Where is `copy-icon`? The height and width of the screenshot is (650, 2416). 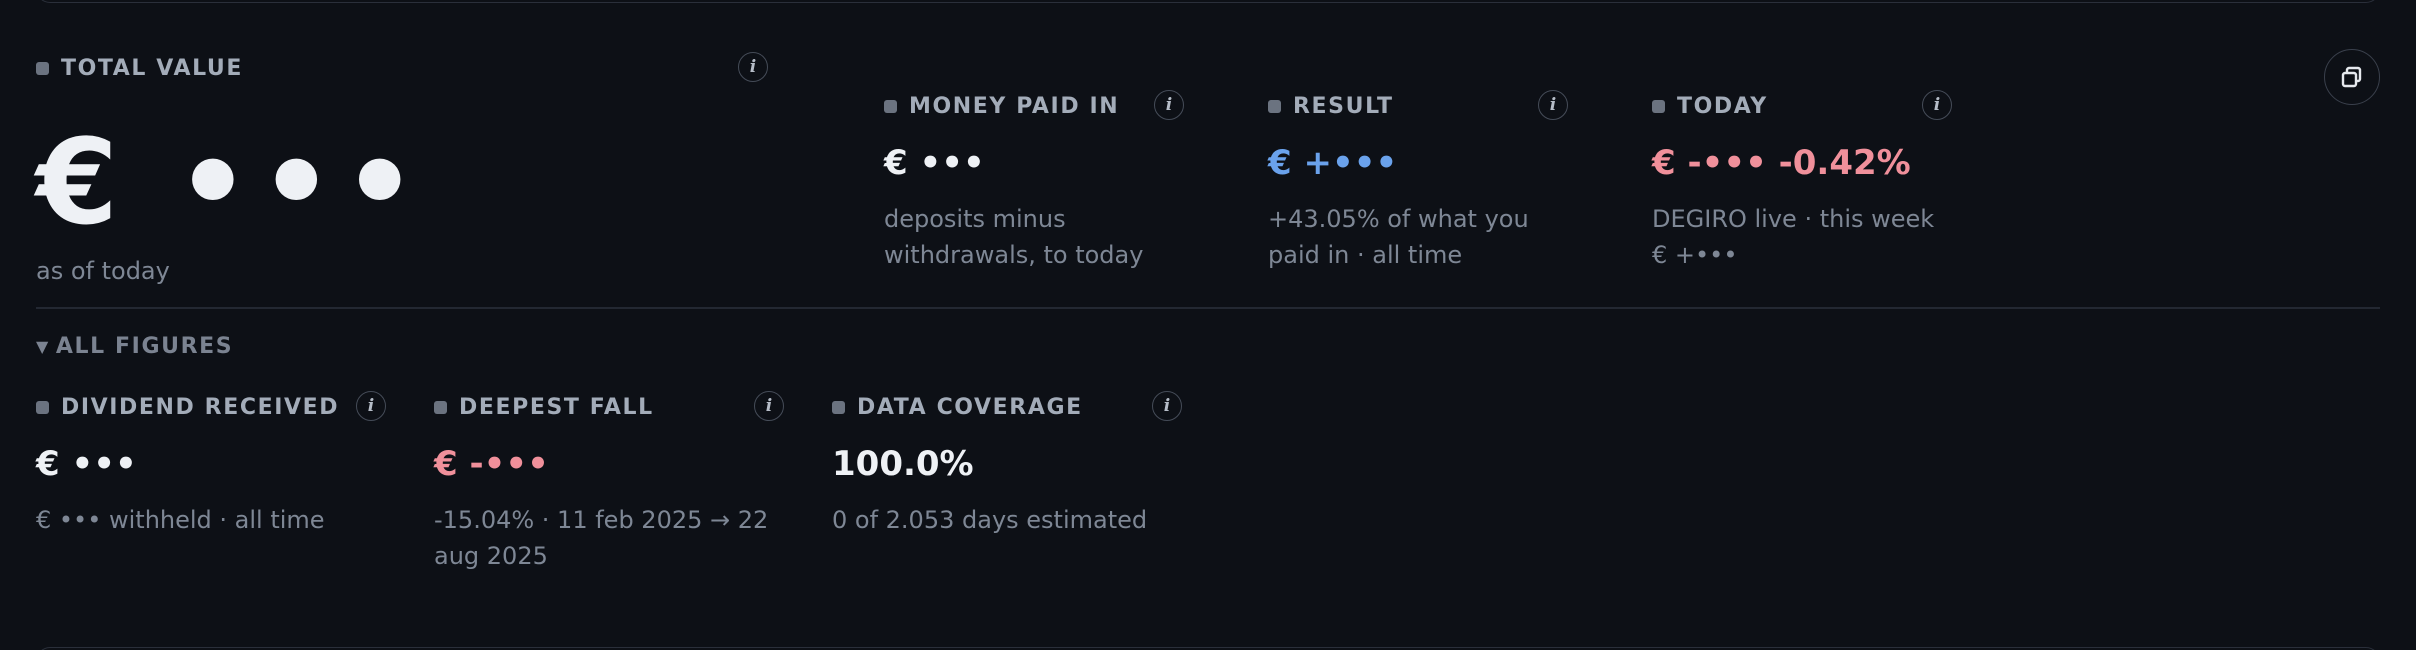 copy-icon is located at coordinates (2351, 77).